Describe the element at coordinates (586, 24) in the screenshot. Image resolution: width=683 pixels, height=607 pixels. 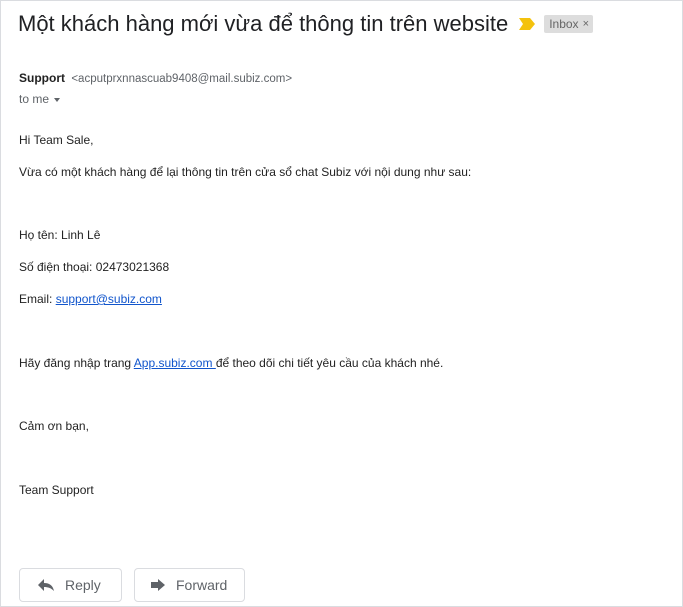
I see `remove-label-icon: ×` at that location.